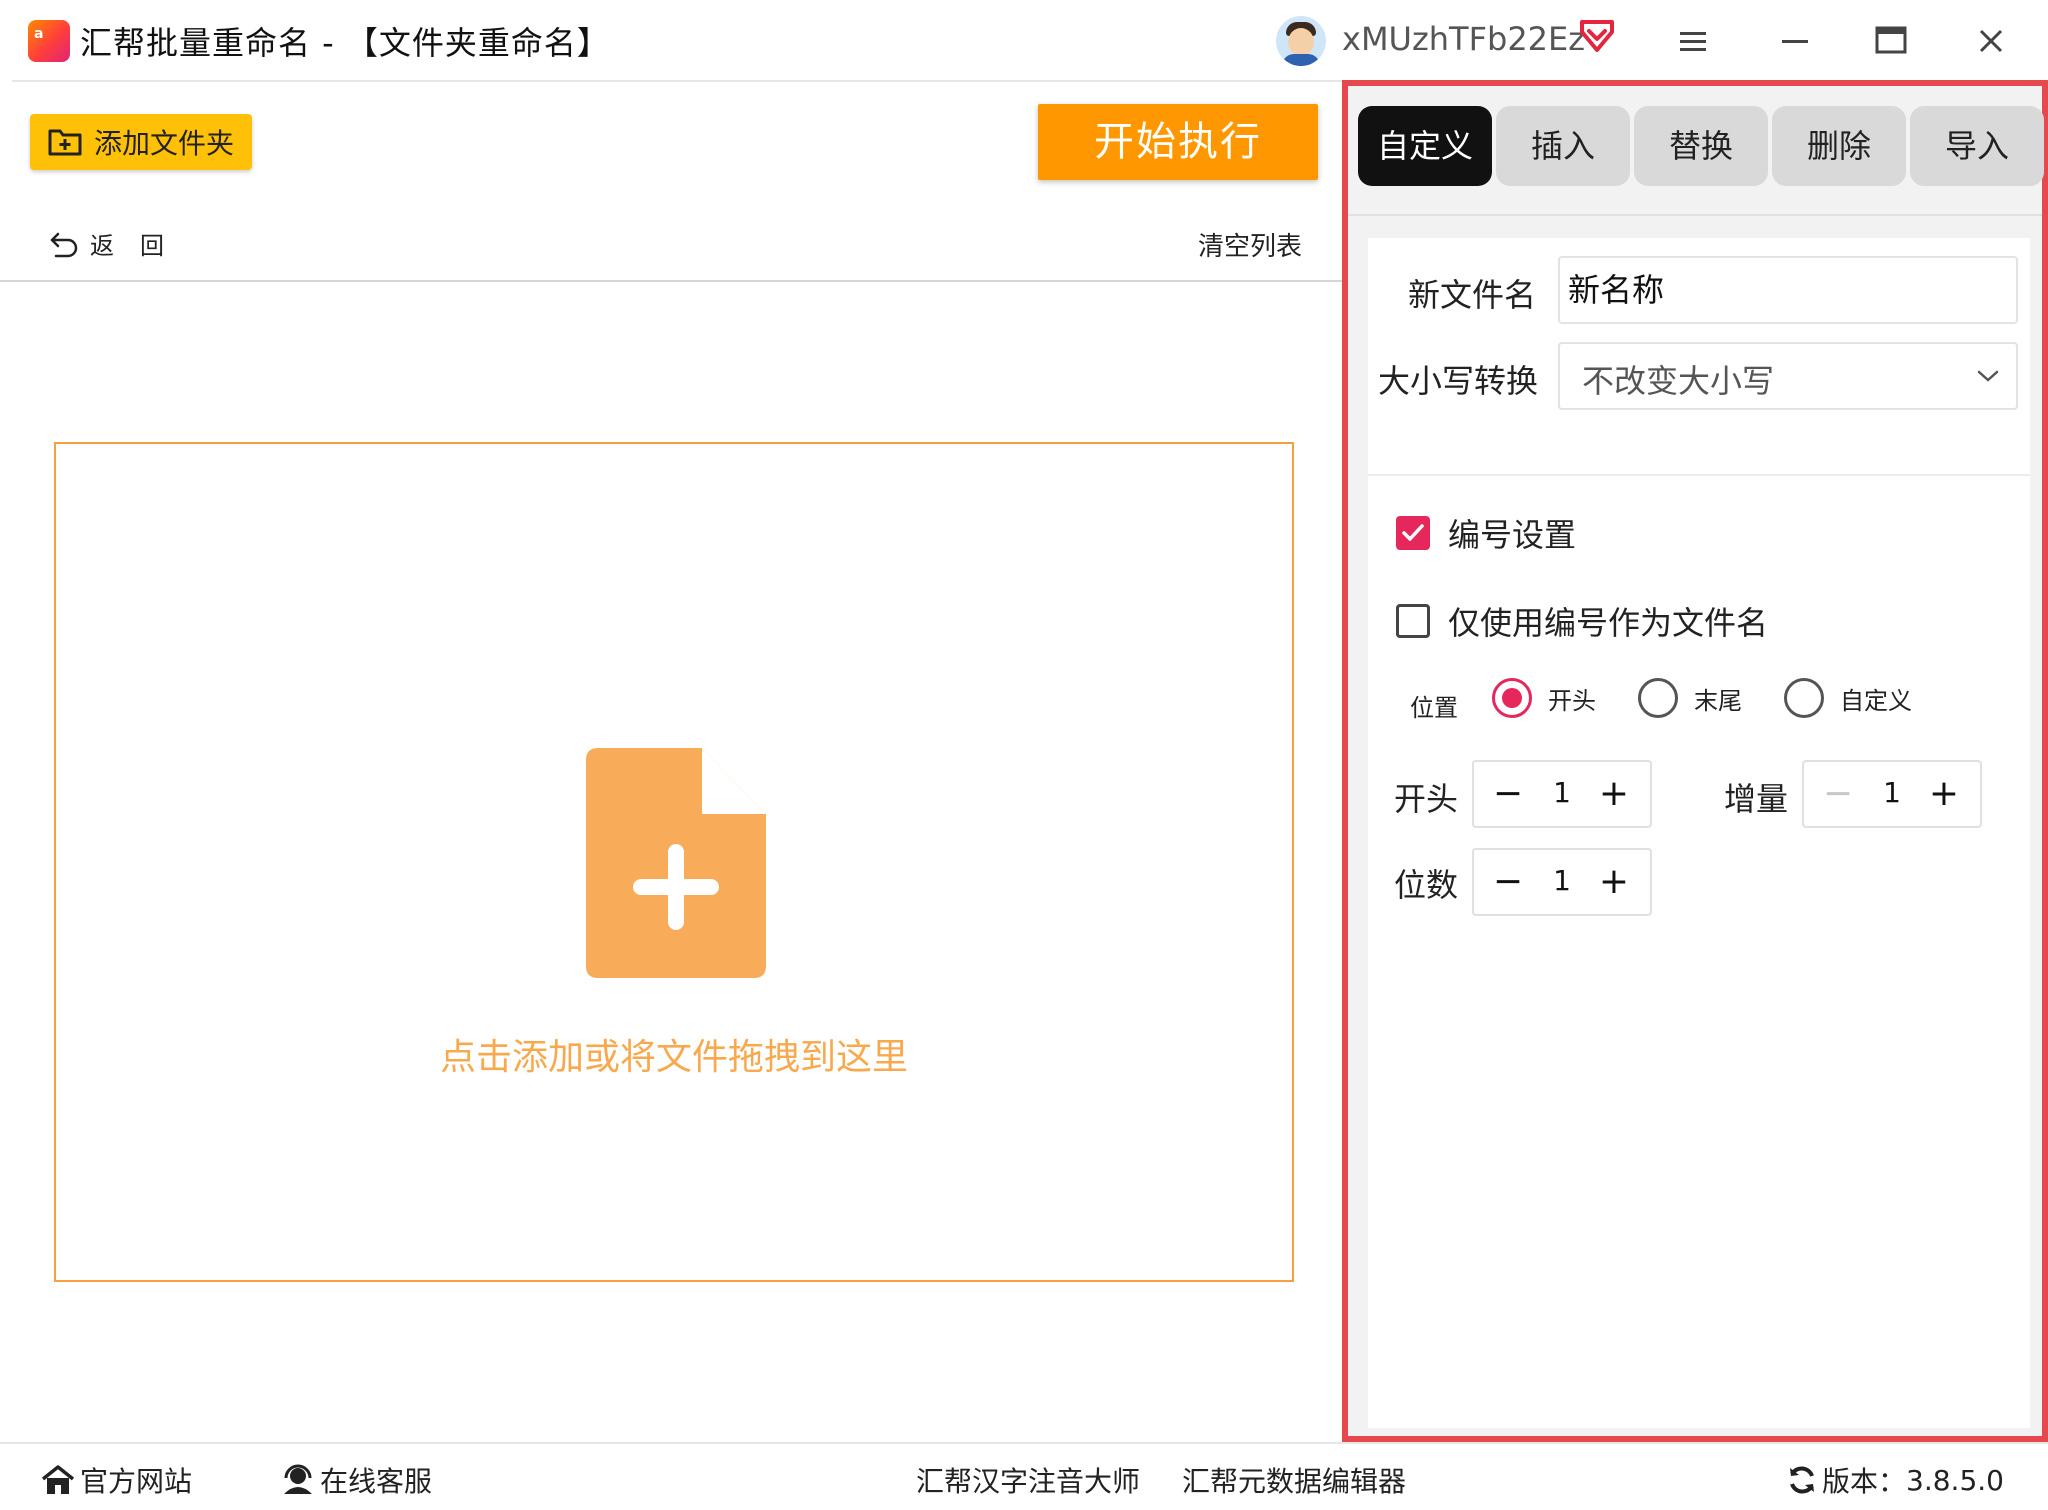 The image size is (2048, 1510). Describe the element at coordinates (1250, 244) in the screenshot. I see `clear-list-button: 清空列表` at that location.